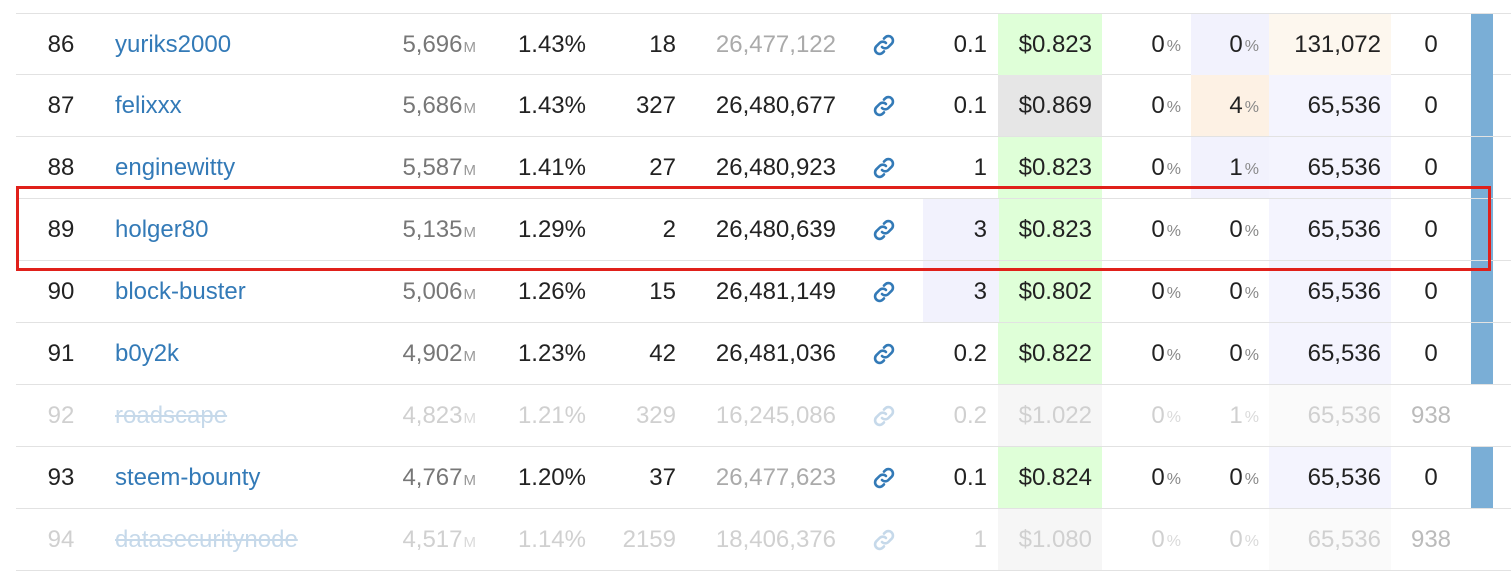 Image resolution: width=1511 pixels, height=575 pixels. I want to click on last-block: 26,477,623, so click(775, 477).